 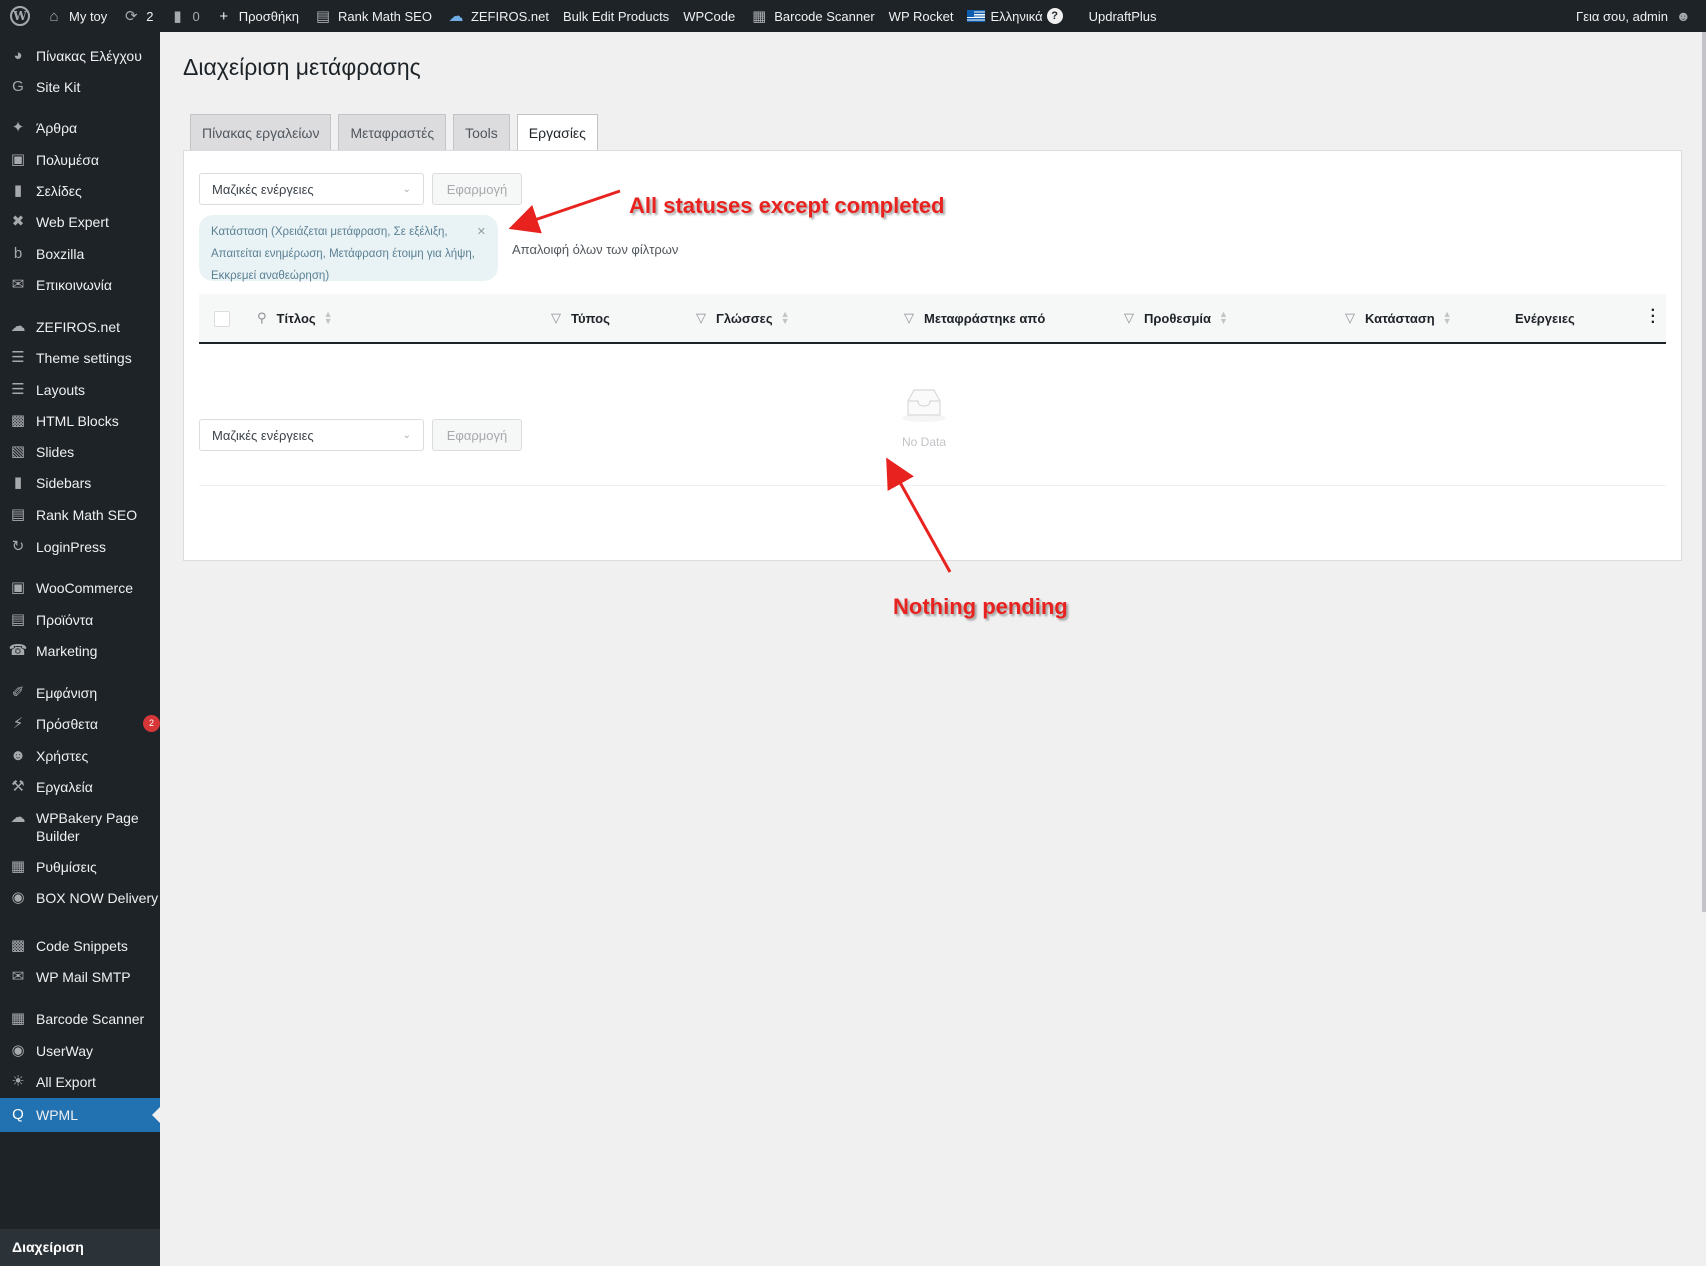 What do you see at coordinates (18, 451) in the screenshot?
I see `slides-icon: ▧` at bounding box center [18, 451].